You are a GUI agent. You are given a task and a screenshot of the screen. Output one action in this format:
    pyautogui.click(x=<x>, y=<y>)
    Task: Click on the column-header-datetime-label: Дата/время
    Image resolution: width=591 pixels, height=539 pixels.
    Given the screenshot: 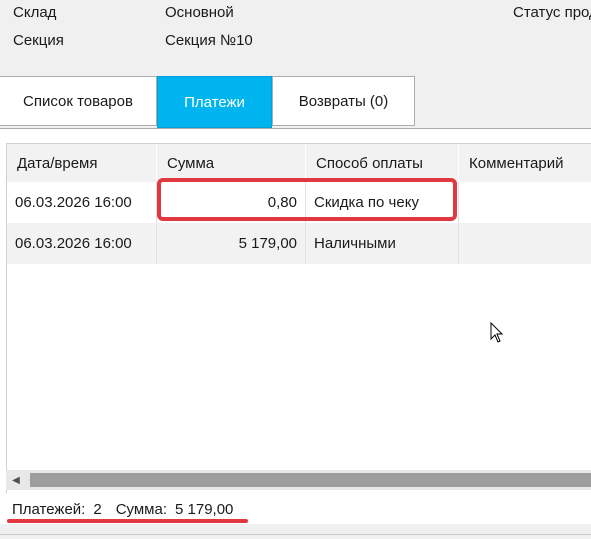 What is the action you would take?
    pyautogui.click(x=57, y=163)
    